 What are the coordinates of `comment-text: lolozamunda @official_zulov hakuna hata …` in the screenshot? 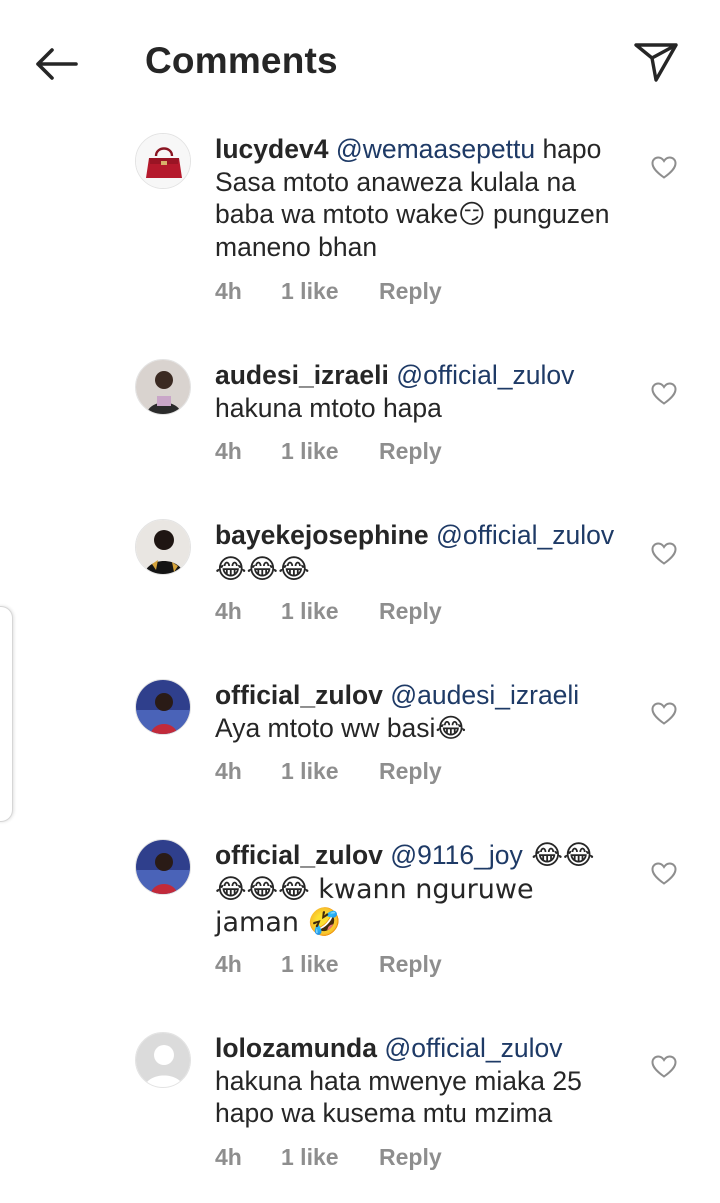 It's located at (420, 1081).